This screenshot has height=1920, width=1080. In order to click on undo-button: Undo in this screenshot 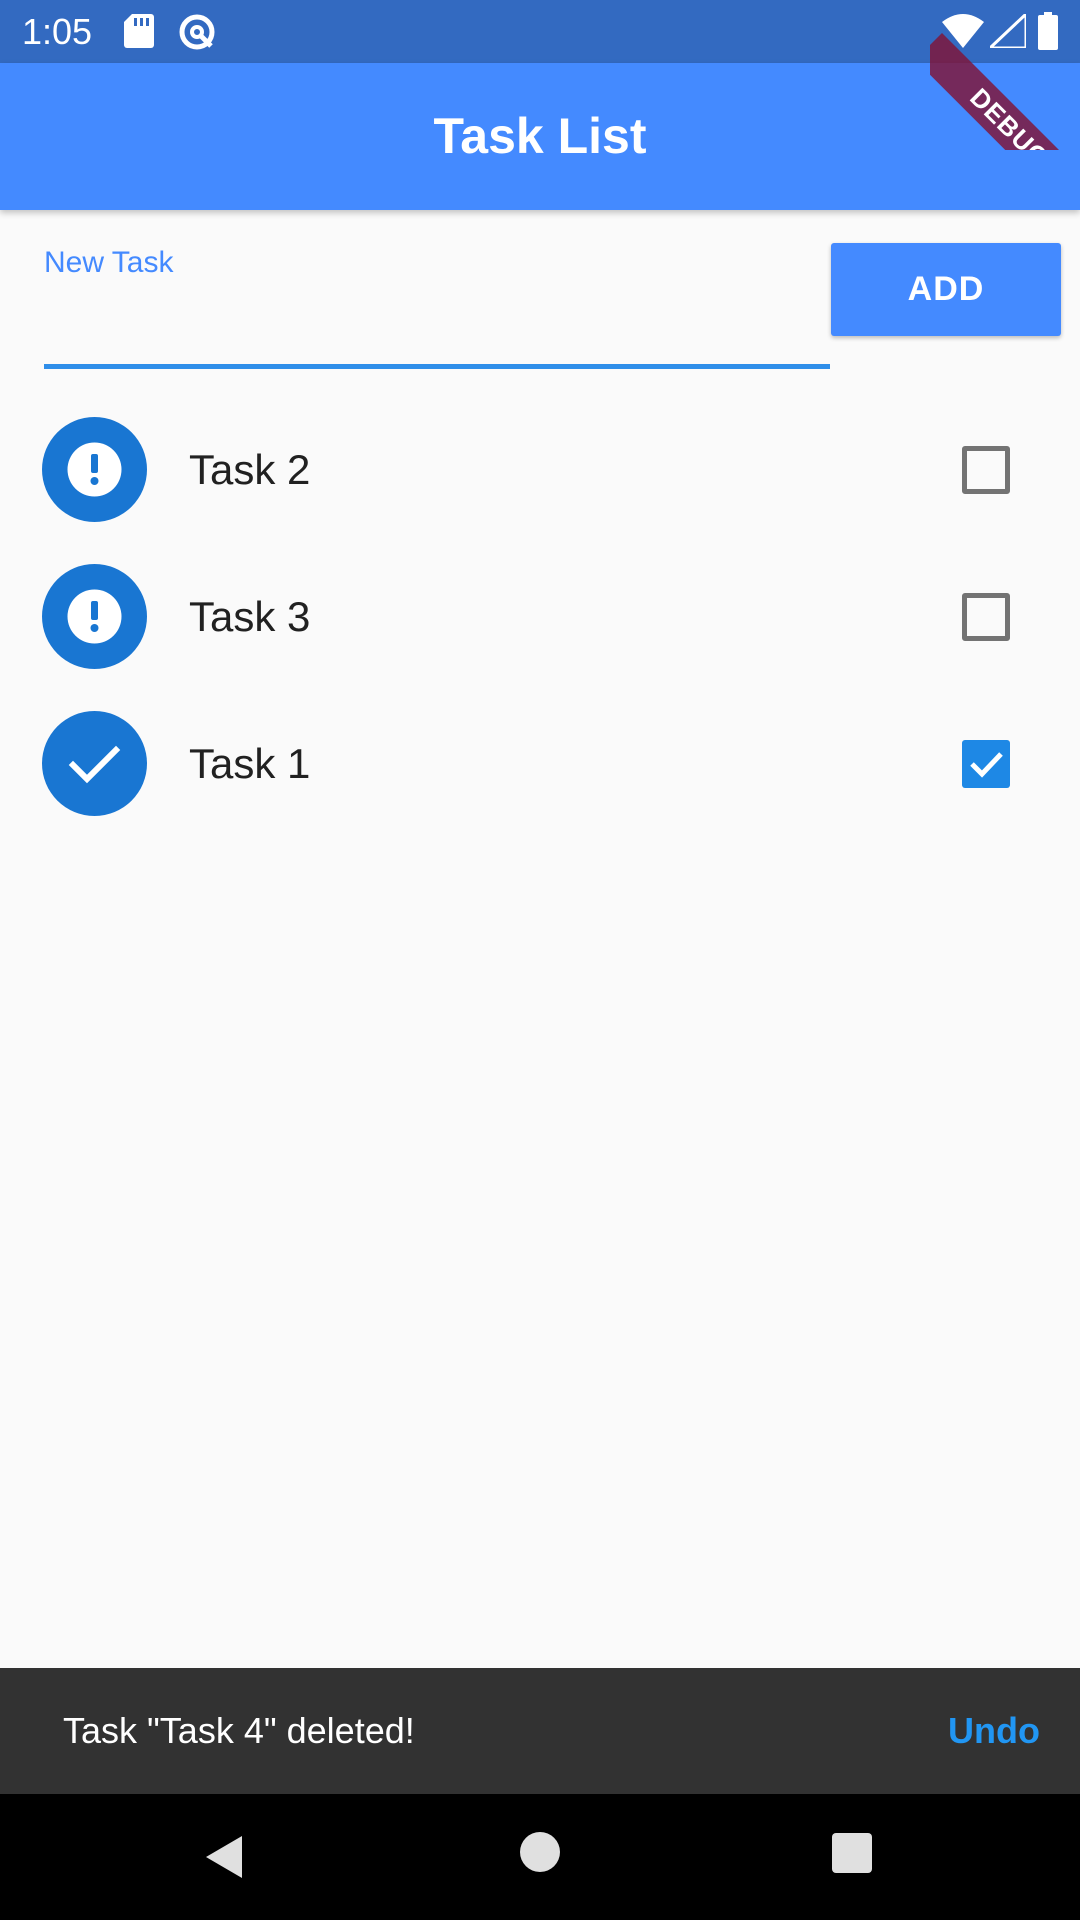, I will do `click(980, 1731)`.